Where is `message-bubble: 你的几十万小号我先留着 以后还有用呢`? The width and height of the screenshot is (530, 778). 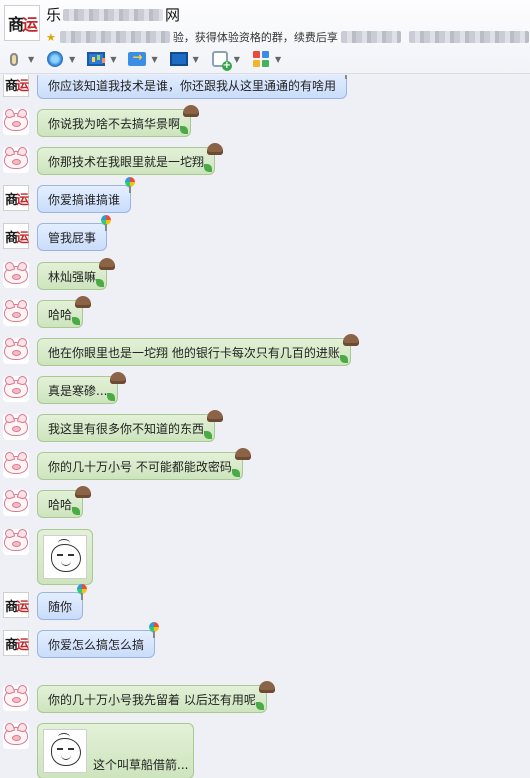
message-bubble: 你的几十万小号我先留着 以后还有用呢 is located at coordinates (156, 697).